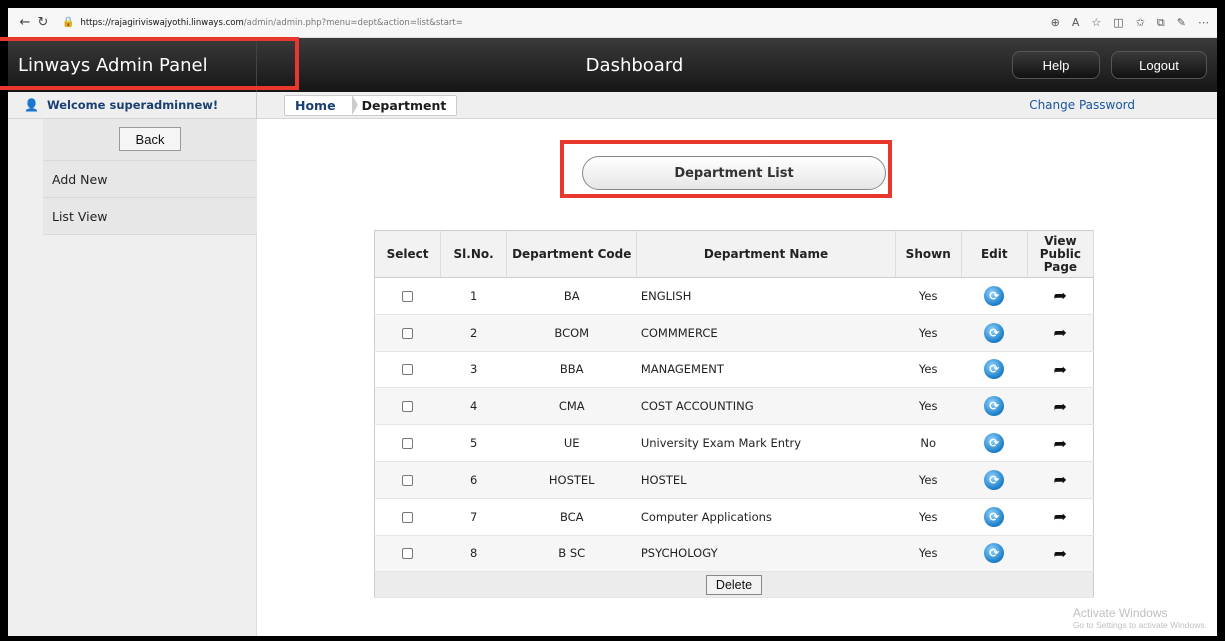 The width and height of the screenshot is (1225, 641). I want to click on breadcrumb-home: Home, so click(321, 105).